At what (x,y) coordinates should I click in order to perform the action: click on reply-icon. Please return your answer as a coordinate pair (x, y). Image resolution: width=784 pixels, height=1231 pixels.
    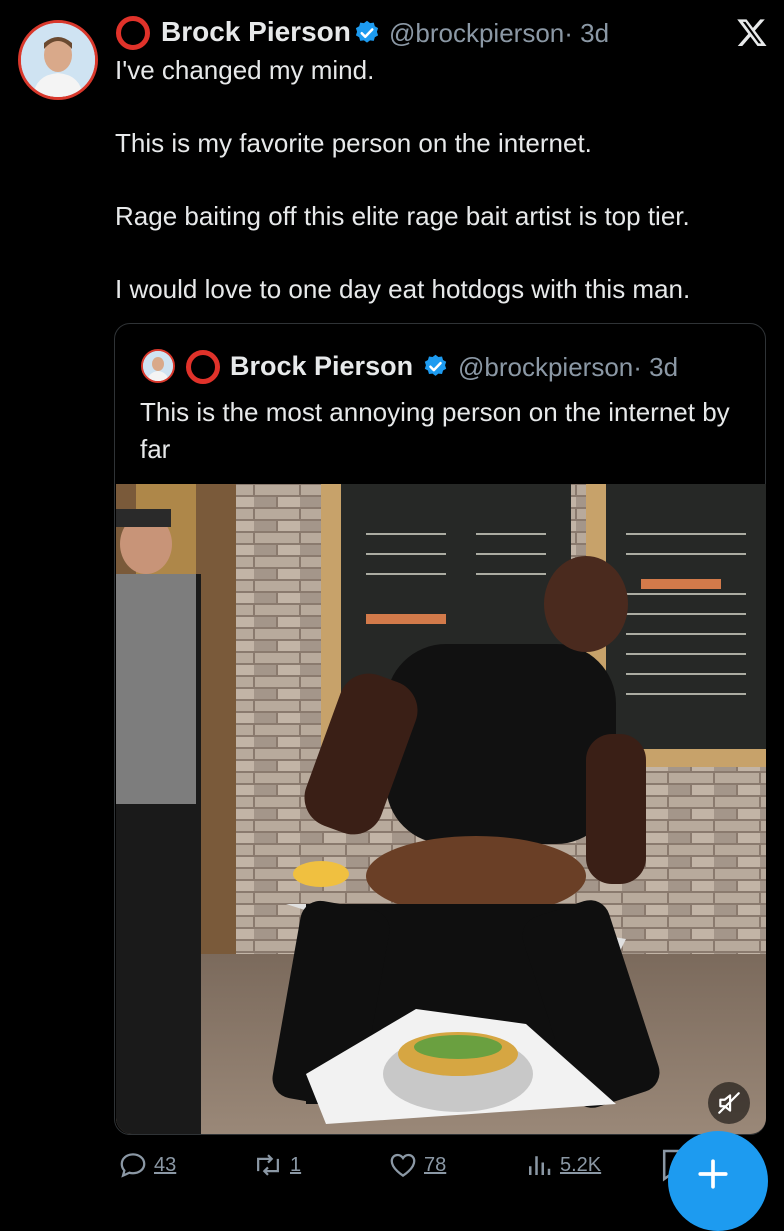
    Looking at the image, I should click on (133, 1165).